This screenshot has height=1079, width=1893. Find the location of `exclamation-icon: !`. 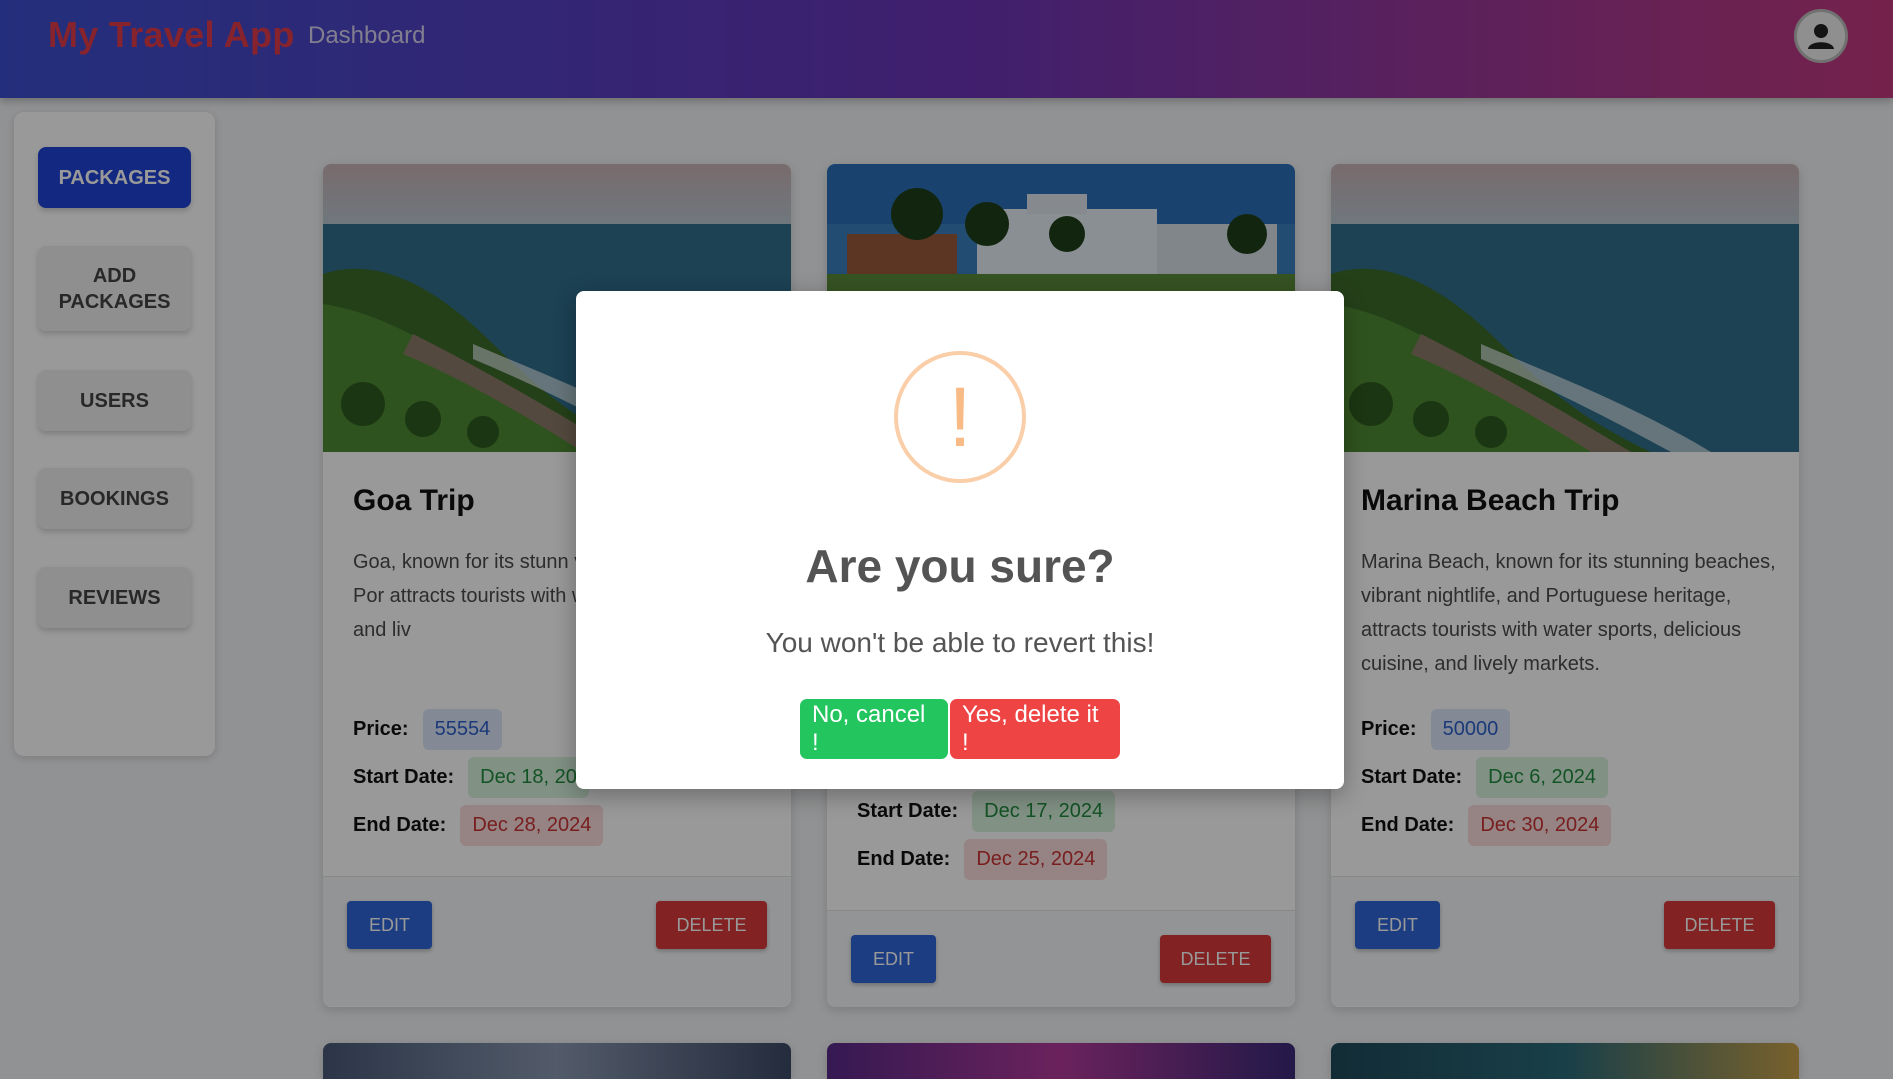

exclamation-icon: ! is located at coordinates (960, 417).